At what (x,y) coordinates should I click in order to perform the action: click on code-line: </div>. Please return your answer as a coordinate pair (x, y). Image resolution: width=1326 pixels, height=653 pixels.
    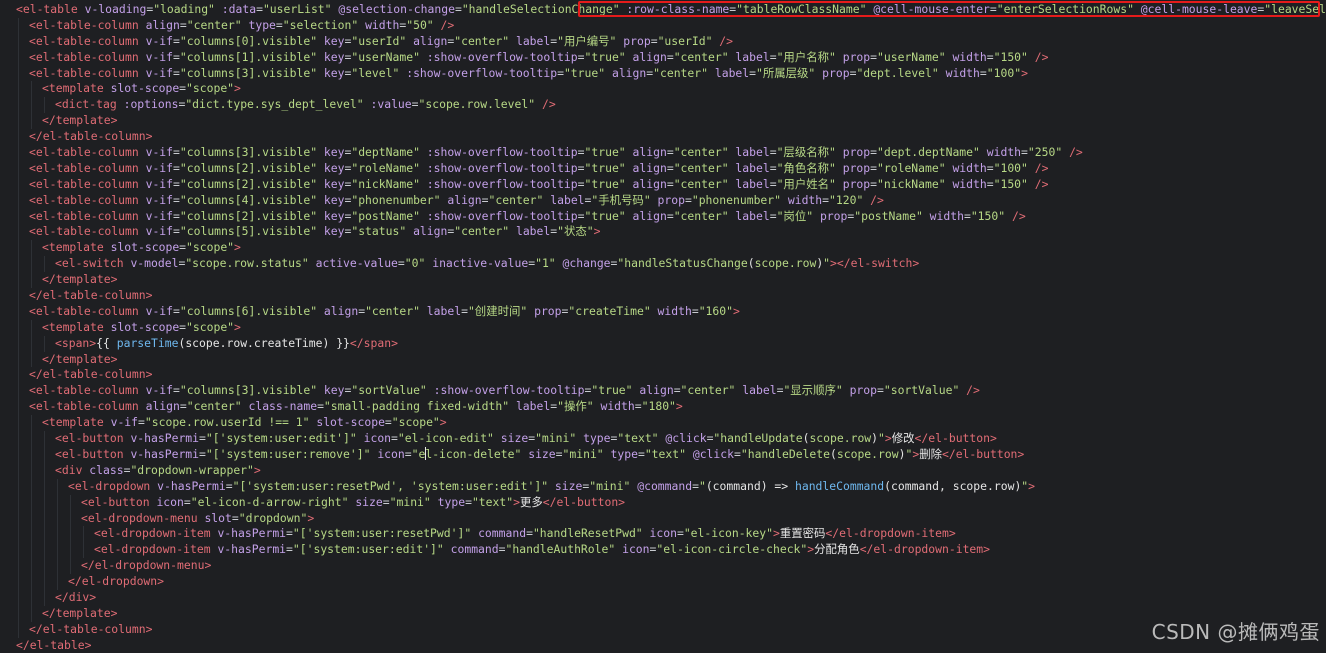
    Looking at the image, I should click on (663, 597).